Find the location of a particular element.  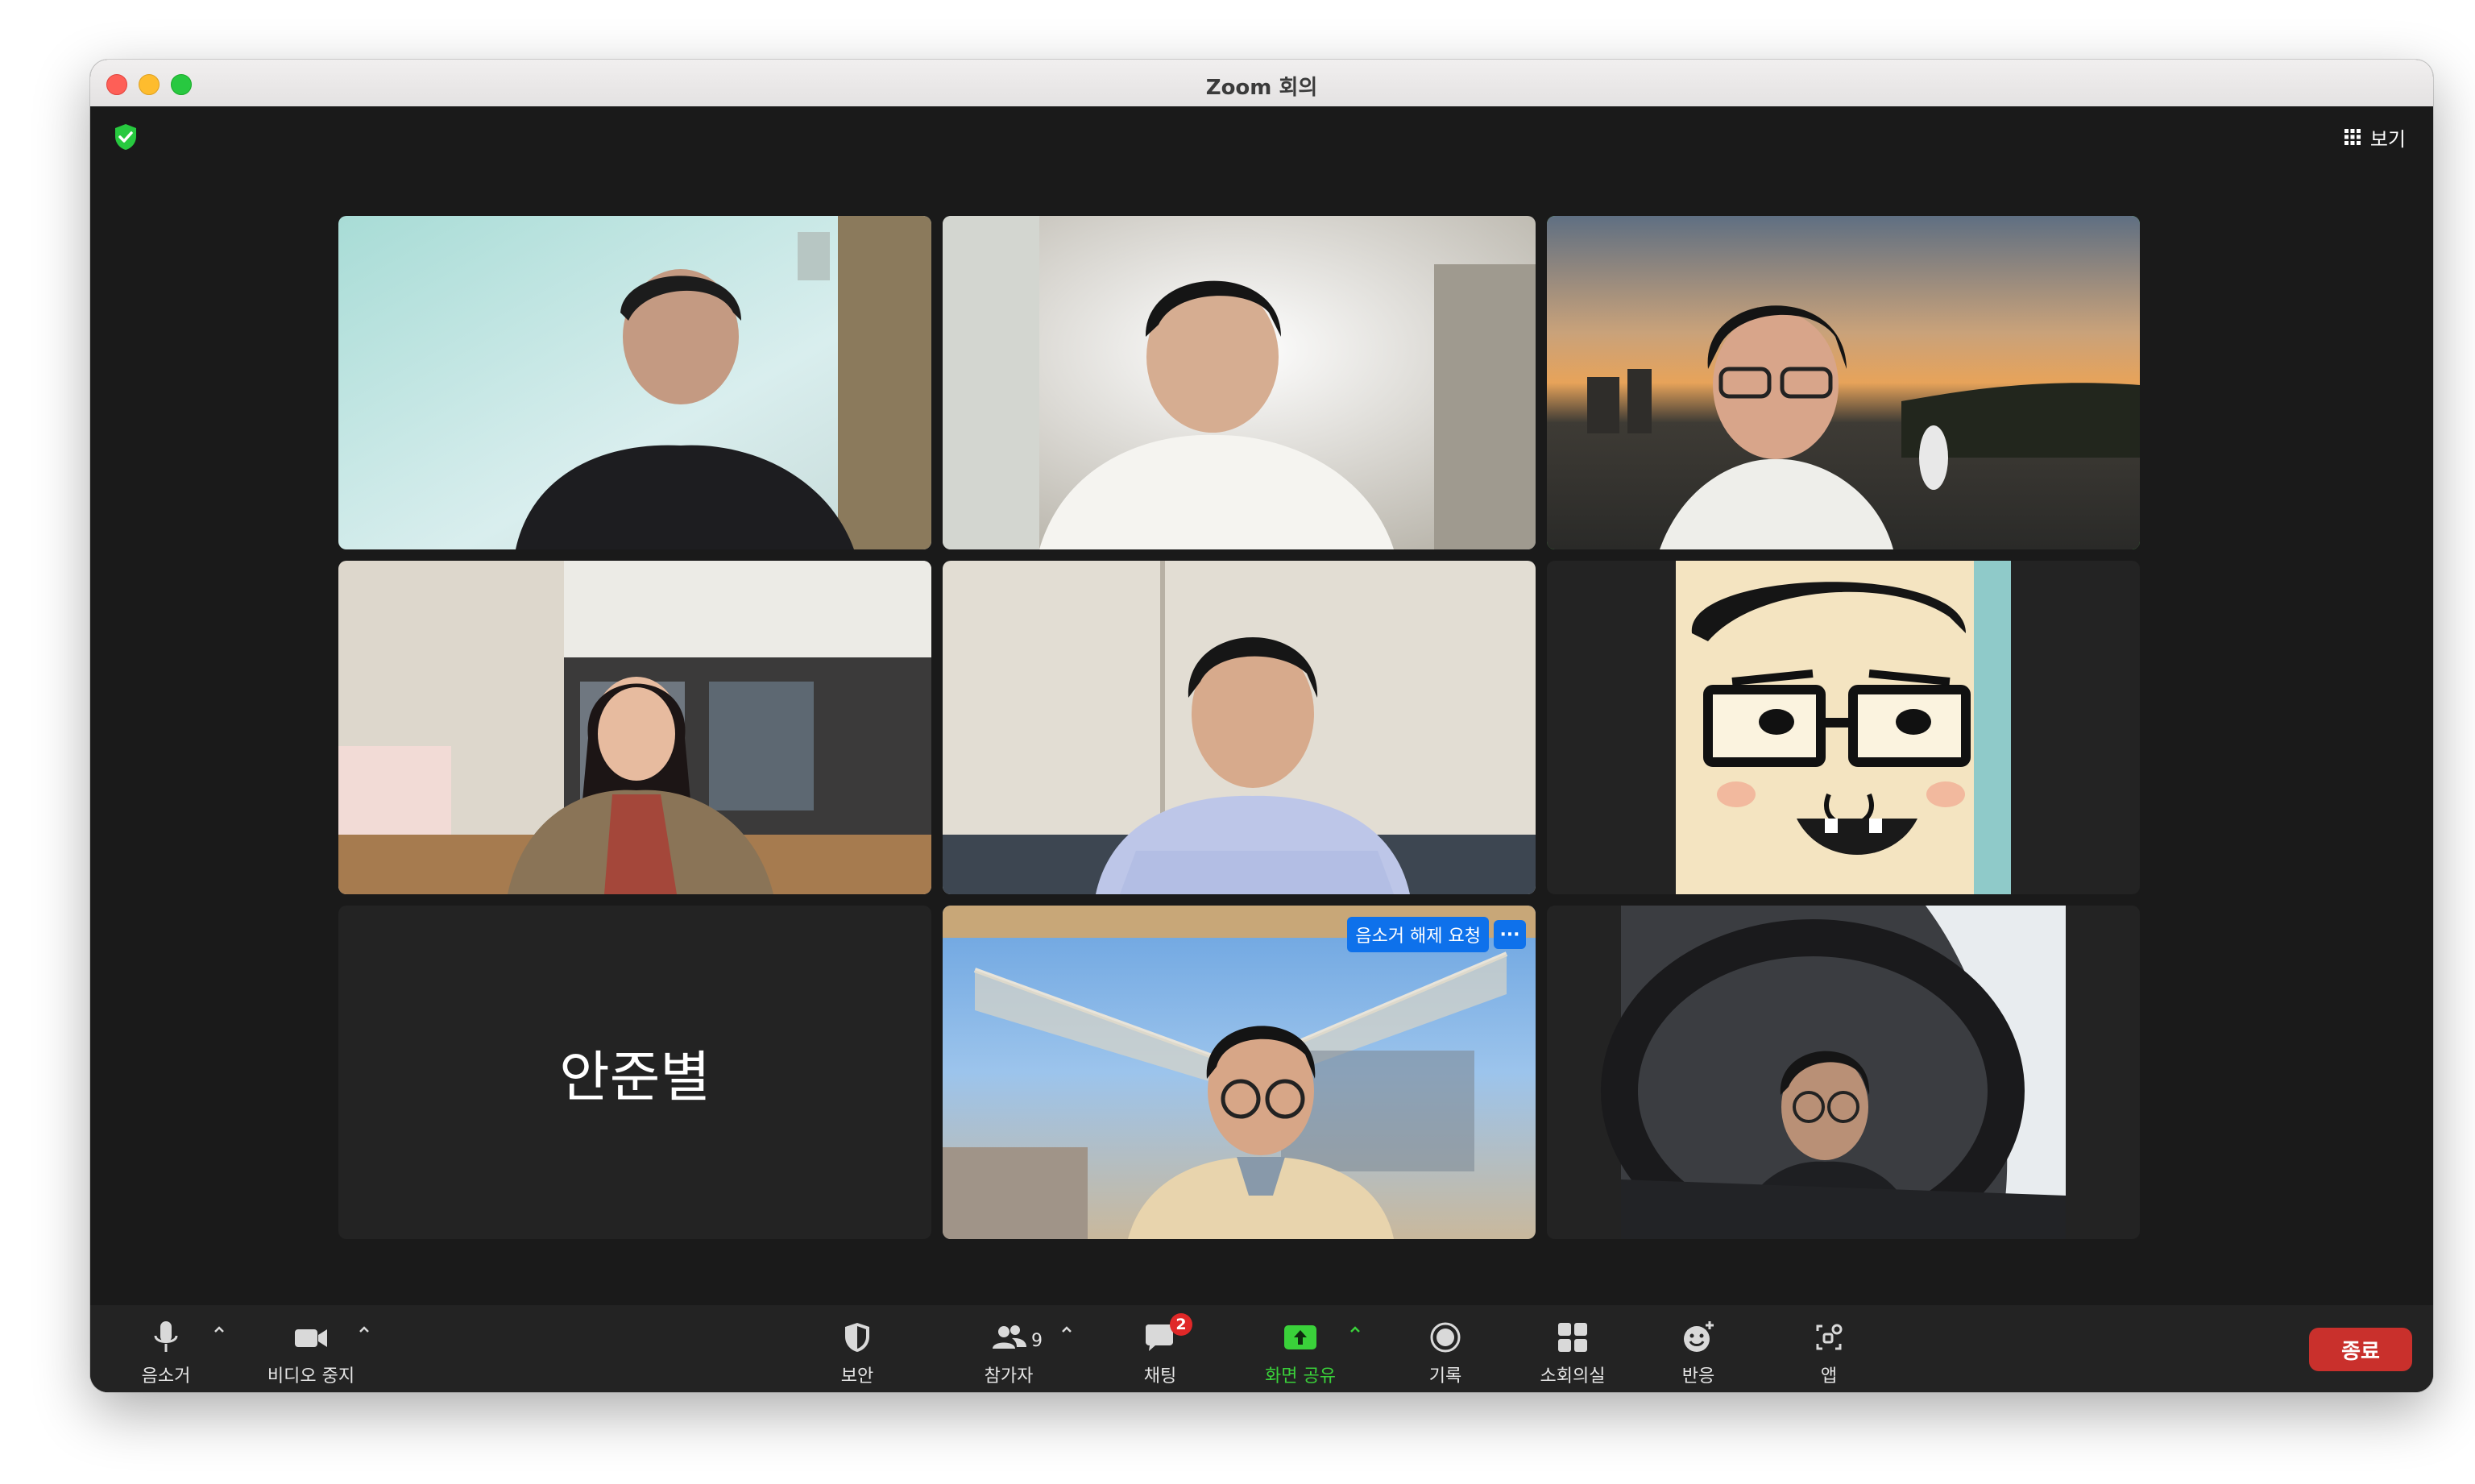

share-screen-label: 화면 공유 is located at coordinates (1300, 1376).